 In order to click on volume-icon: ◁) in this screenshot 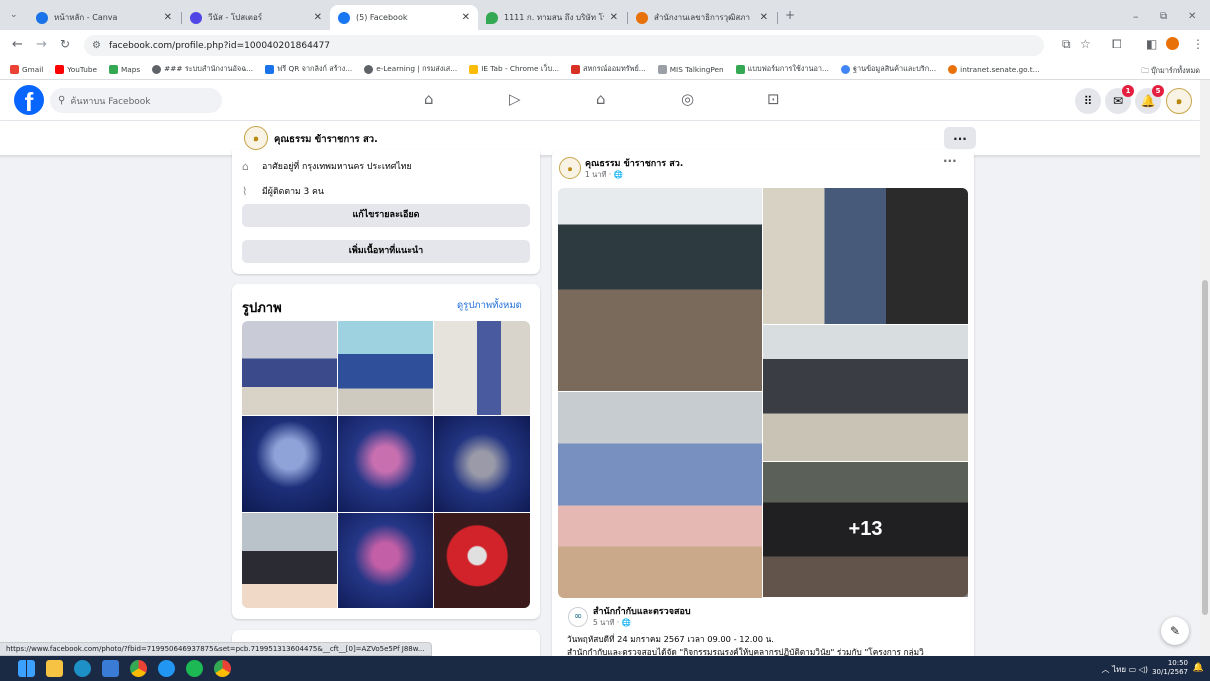, I will do `click(1143, 669)`.